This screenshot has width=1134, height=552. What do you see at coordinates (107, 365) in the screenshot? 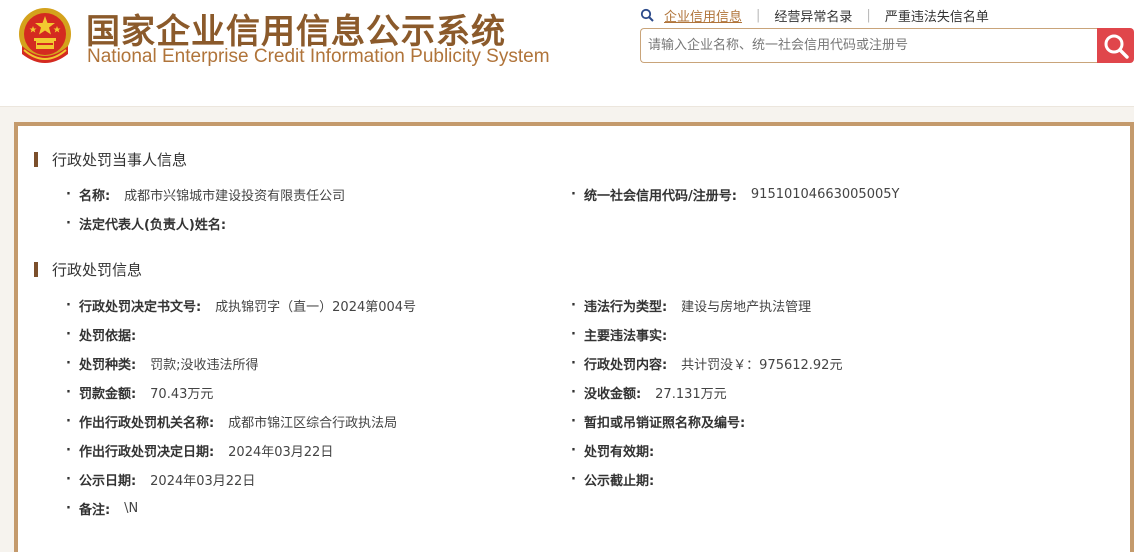
I see `field-label: 处罚种类:` at bounding box center [107, 365].